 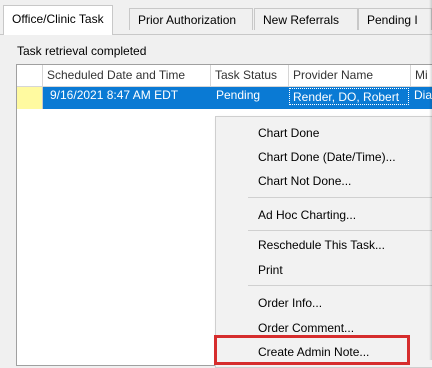 What do you see at coordinates (82, 51) in the screenshot?
I see `status-text: Task retrieval completed` at bounding box center [82, 51].